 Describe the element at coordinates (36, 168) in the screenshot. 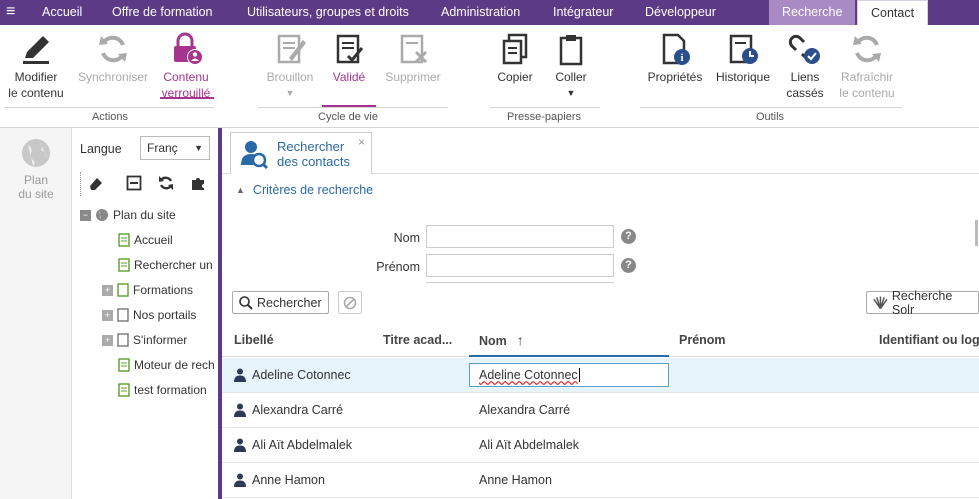

I see `sitemap-nav-button: Plan du site` at that location.